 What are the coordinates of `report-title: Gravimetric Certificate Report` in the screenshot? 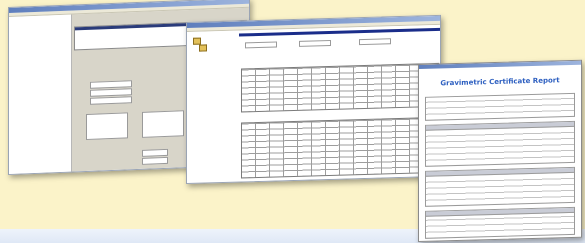 It's located at (500, 82).